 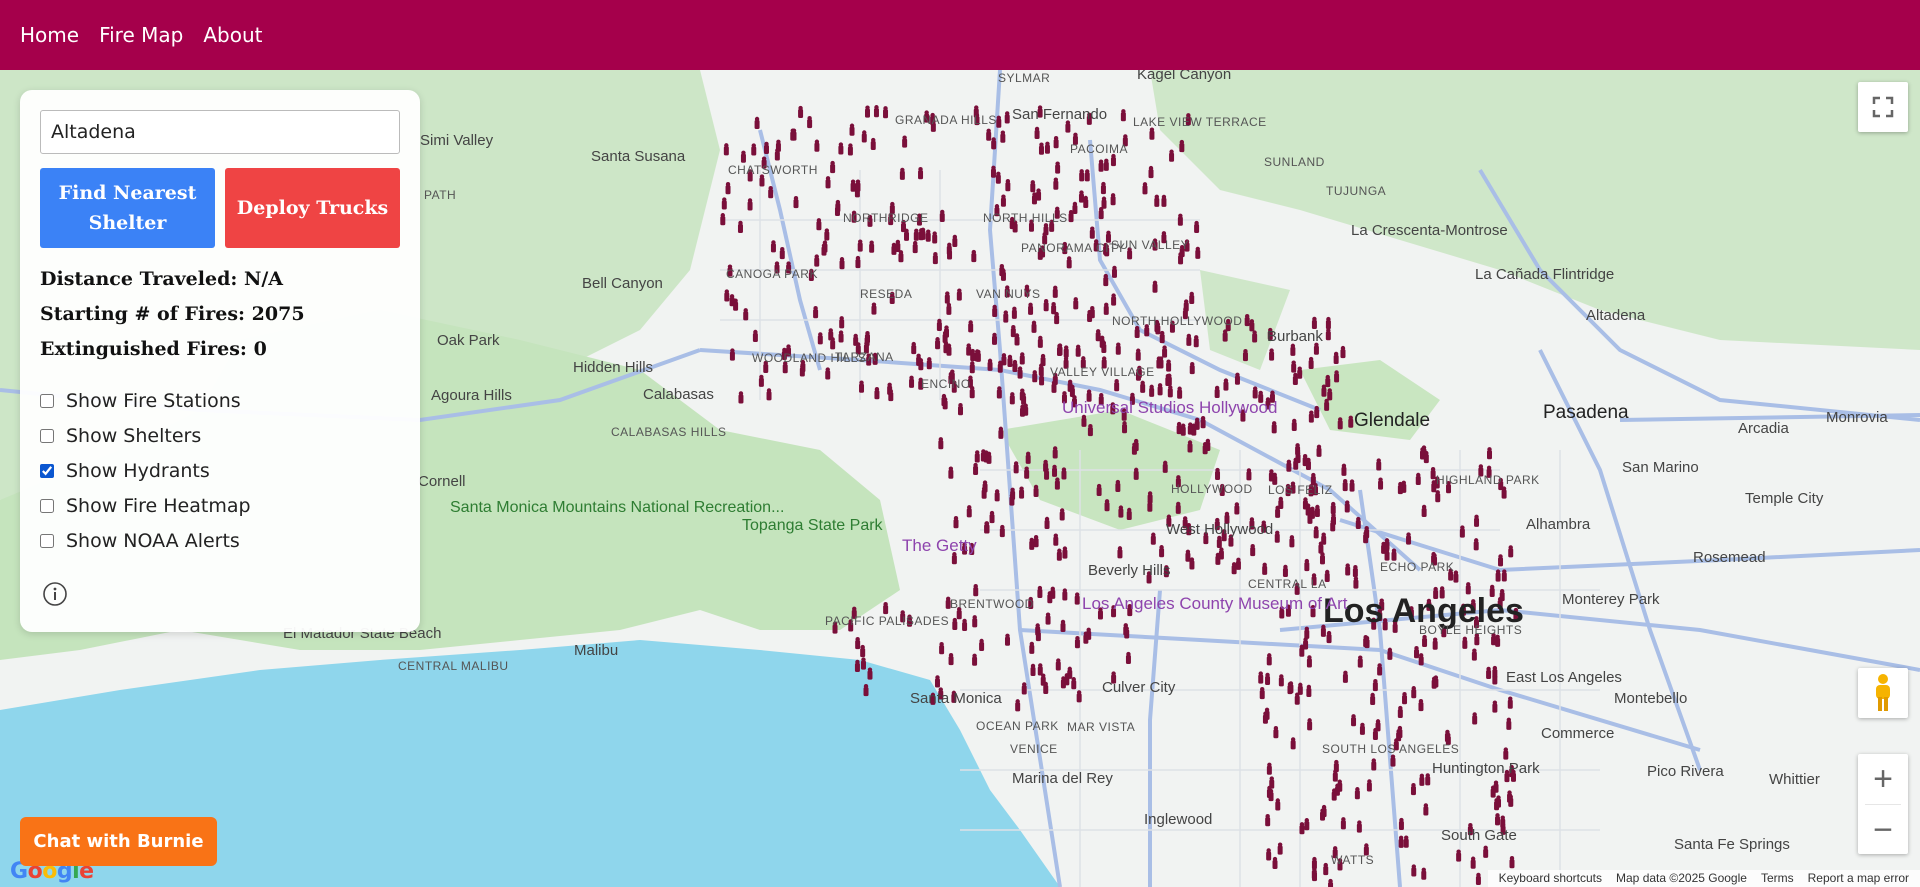 What do you see at coordinates (47, 505) in the screenshot?
I see `fire-heatmap-checkbox` at bounding box center [47, 505].